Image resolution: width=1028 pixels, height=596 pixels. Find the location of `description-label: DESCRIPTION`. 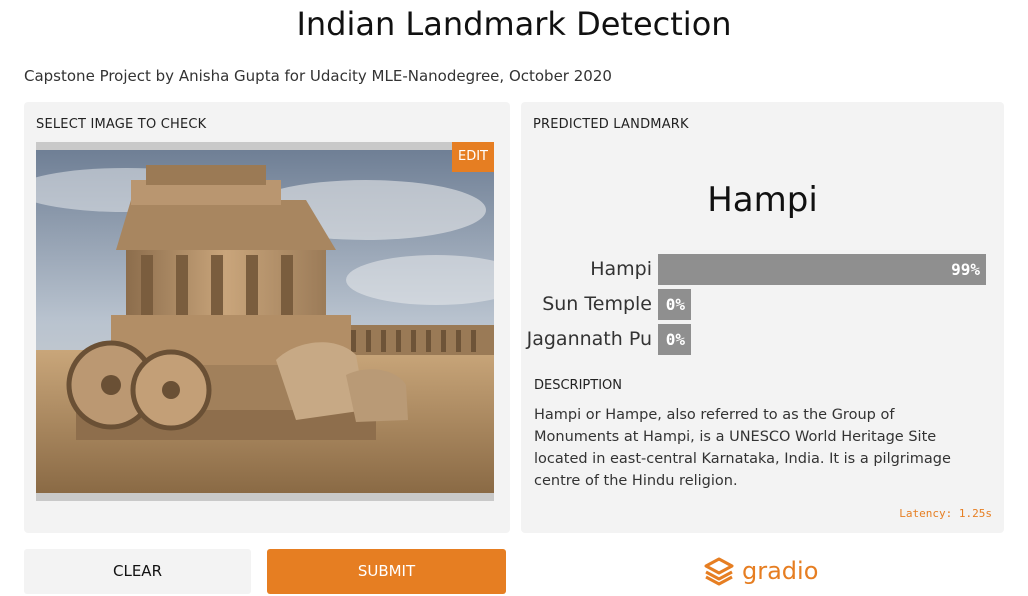

description-label: DESCRIPTION is located at coordinates (578, 385).